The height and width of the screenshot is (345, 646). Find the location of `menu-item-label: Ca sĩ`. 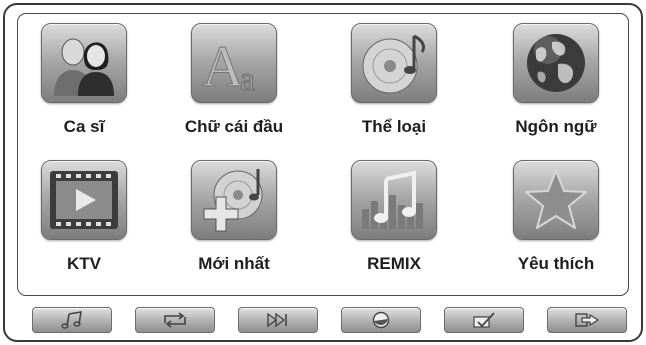

menu-item-label: Ca sĩ is located at coordinates (84, 126).